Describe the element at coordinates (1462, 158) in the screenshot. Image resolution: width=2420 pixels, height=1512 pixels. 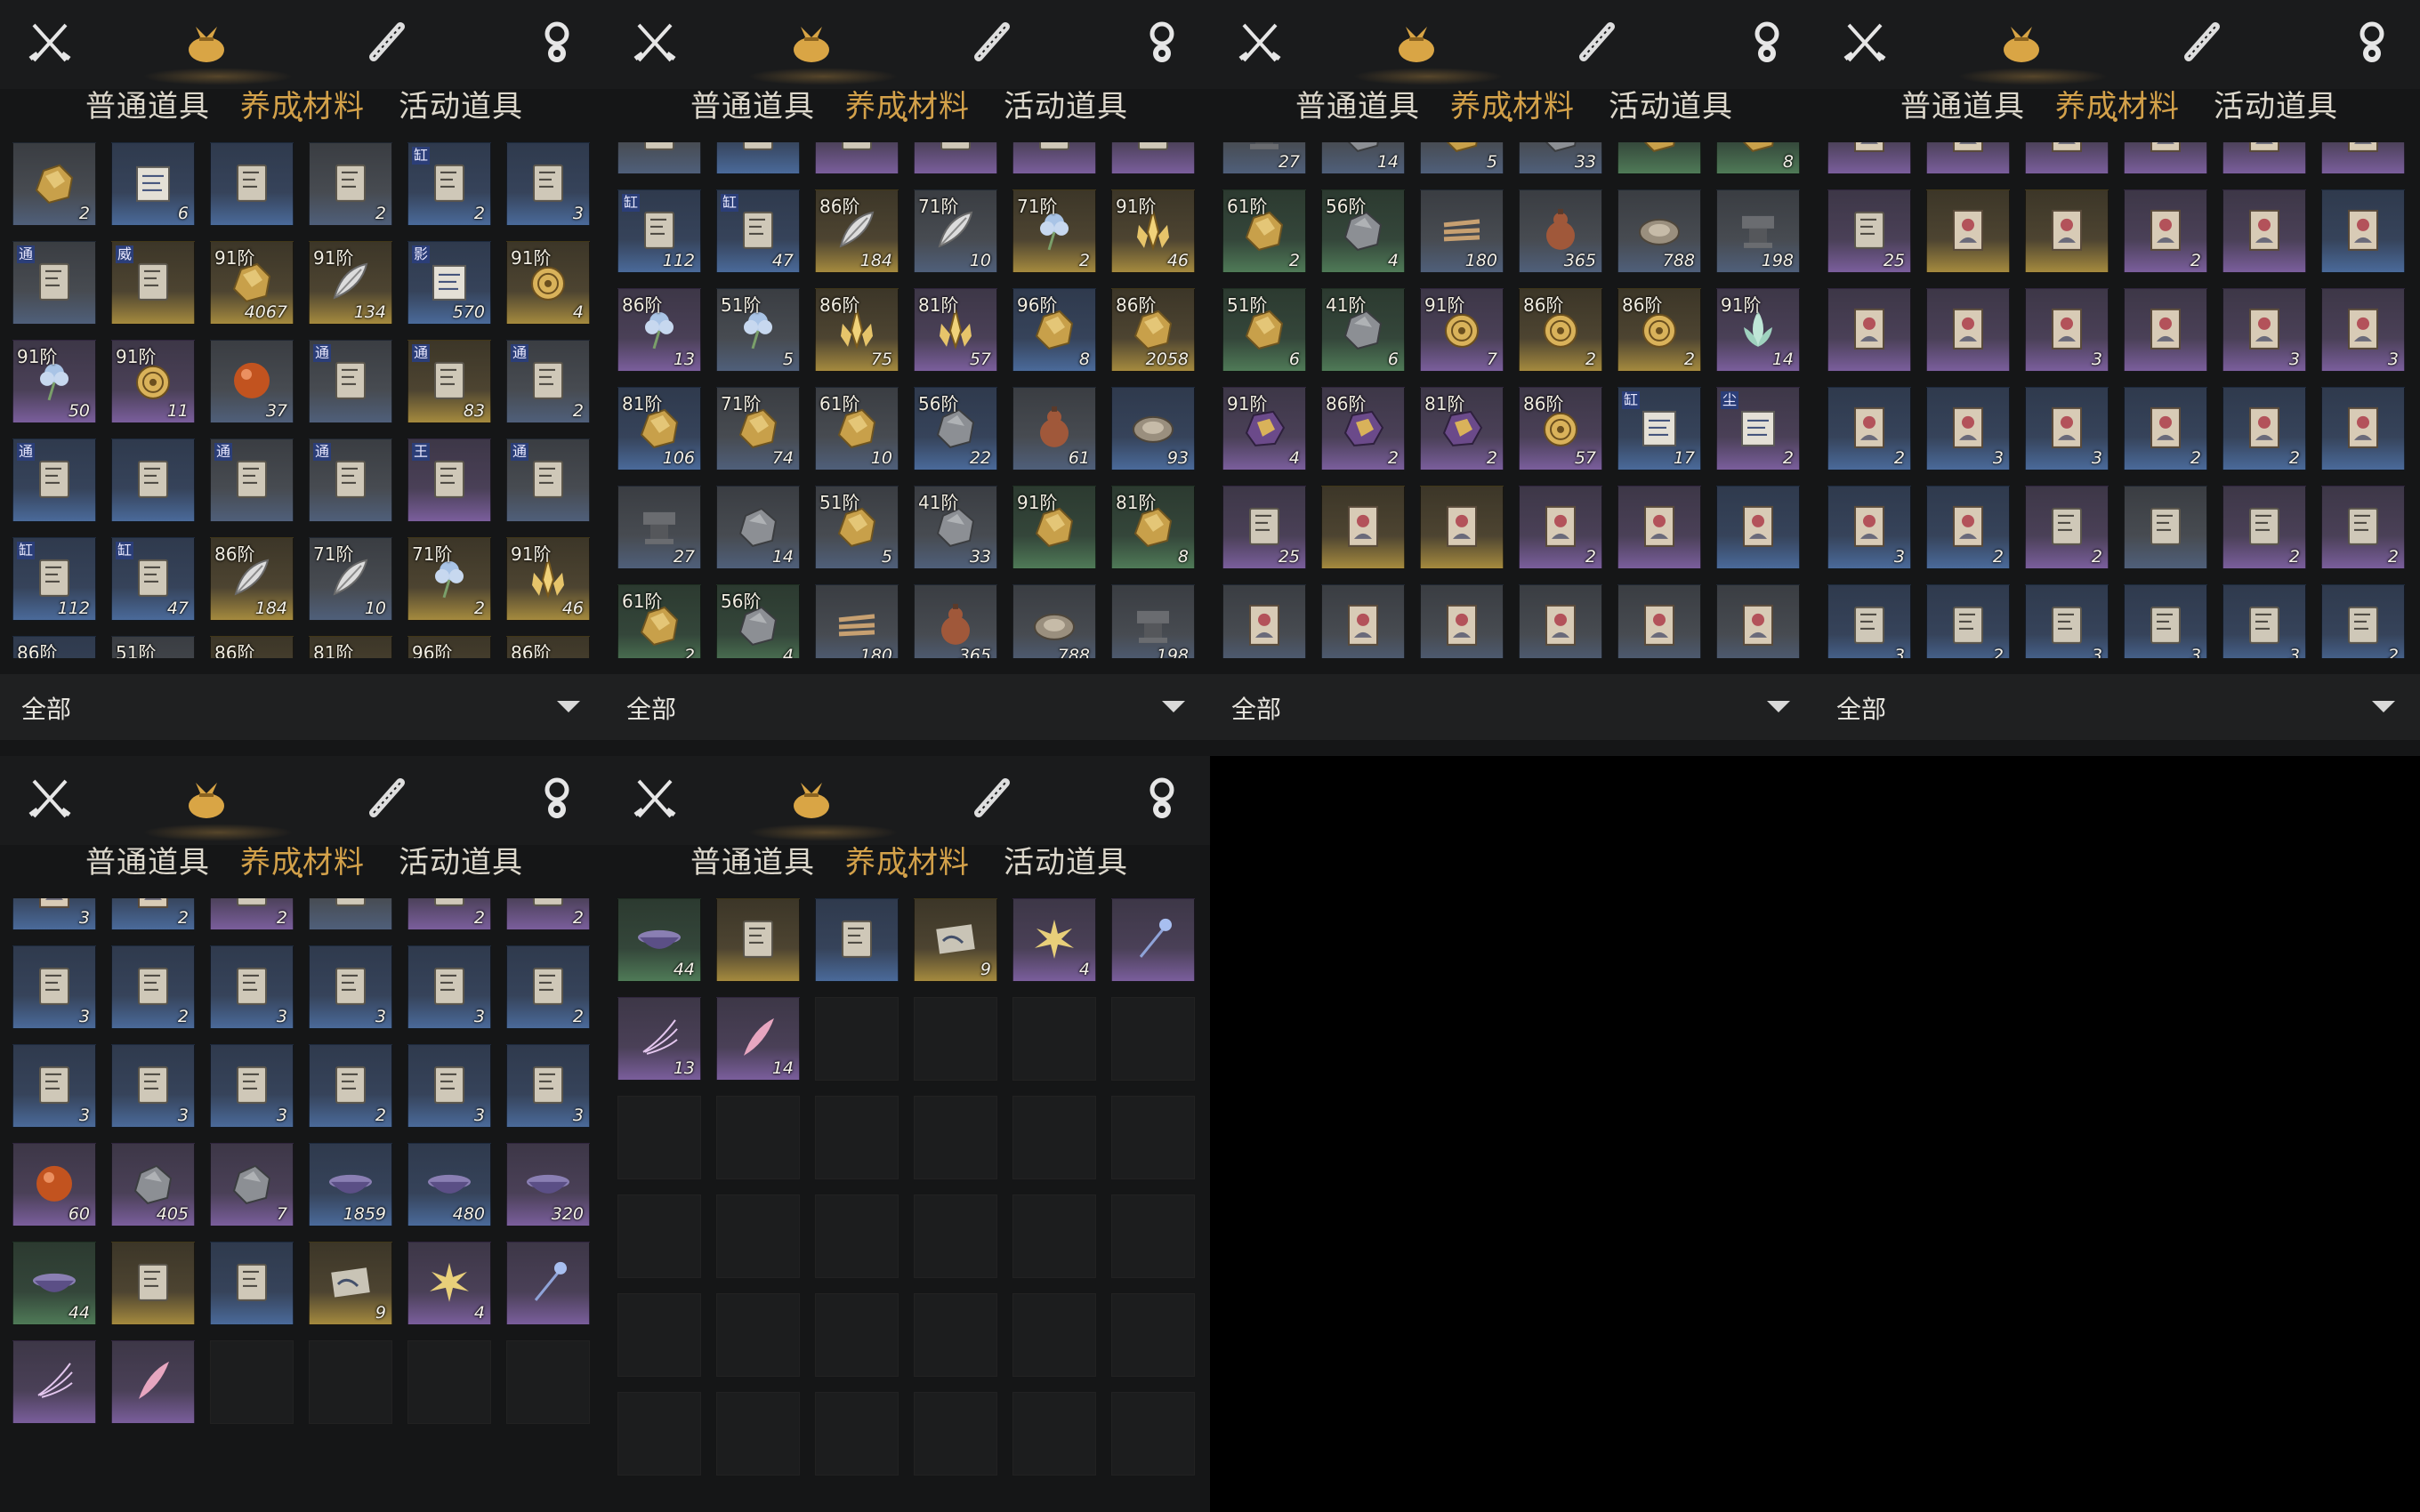
I see `item-slot: 51阶5` at that location.